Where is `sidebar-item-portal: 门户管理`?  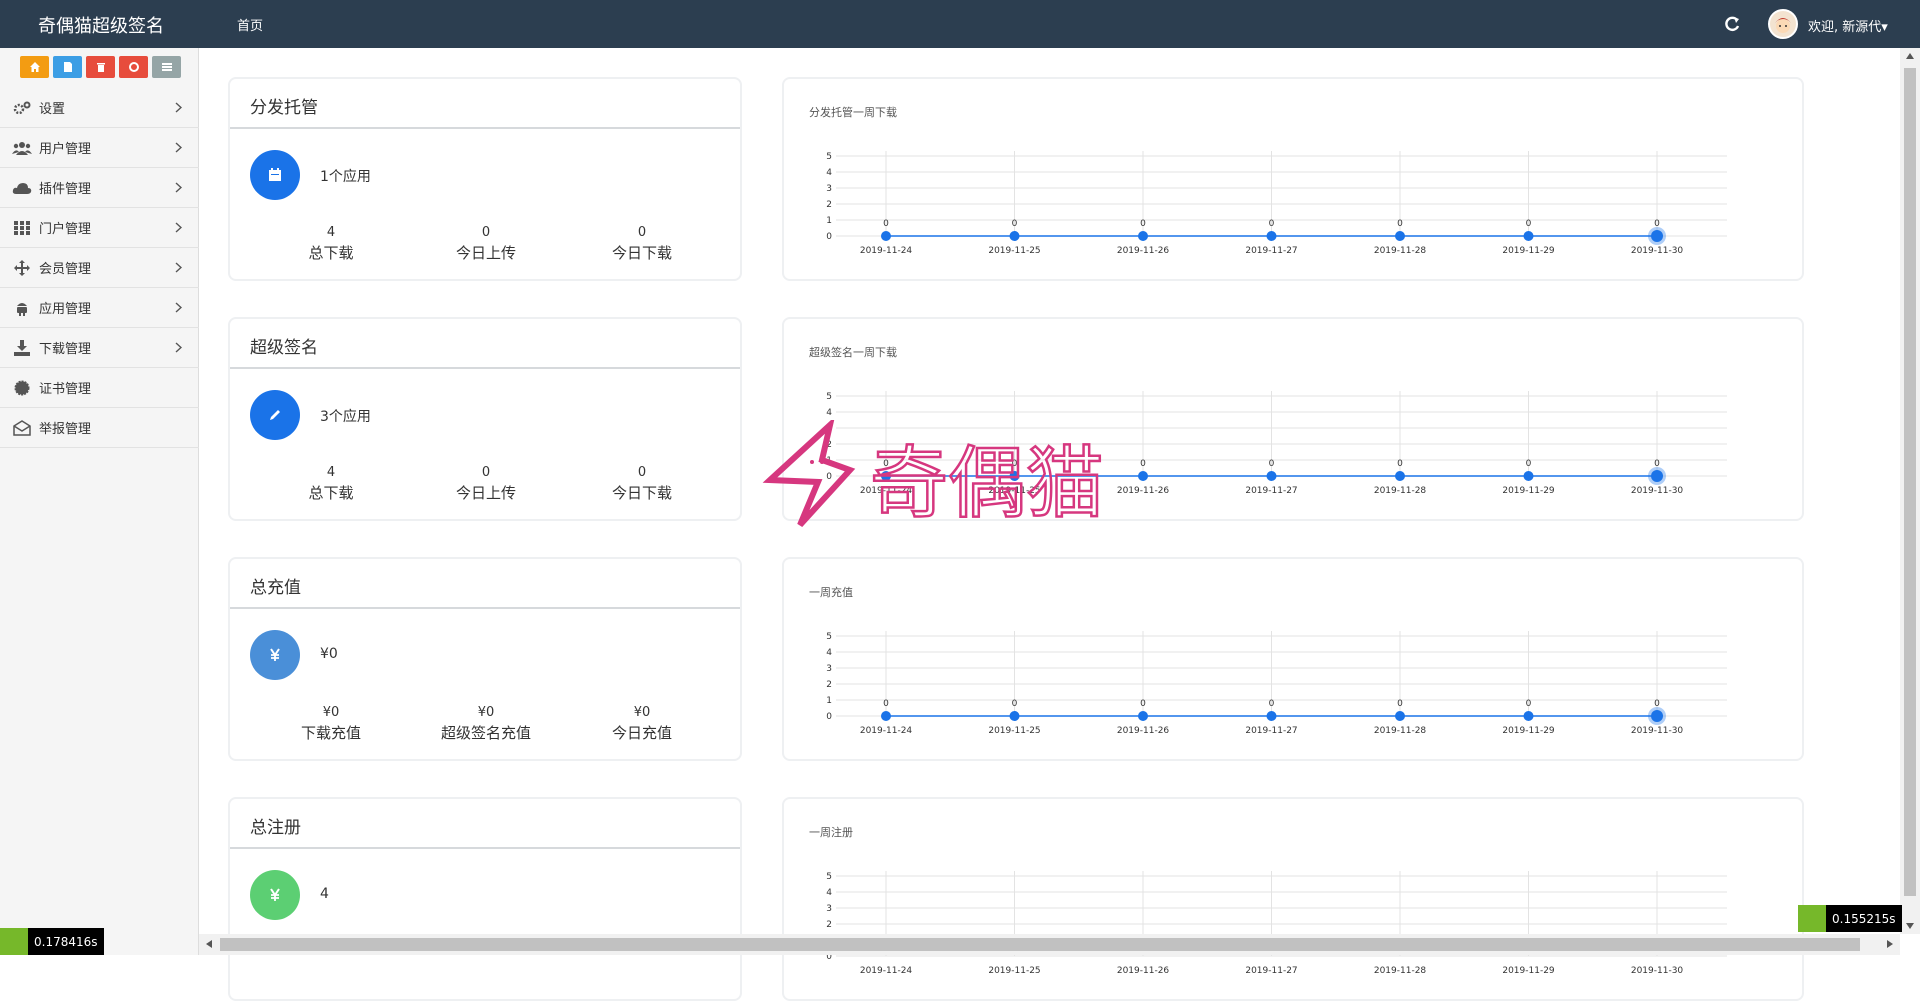 sidebar-item-portal: 门户管理 is located at coordinates (99, 228).